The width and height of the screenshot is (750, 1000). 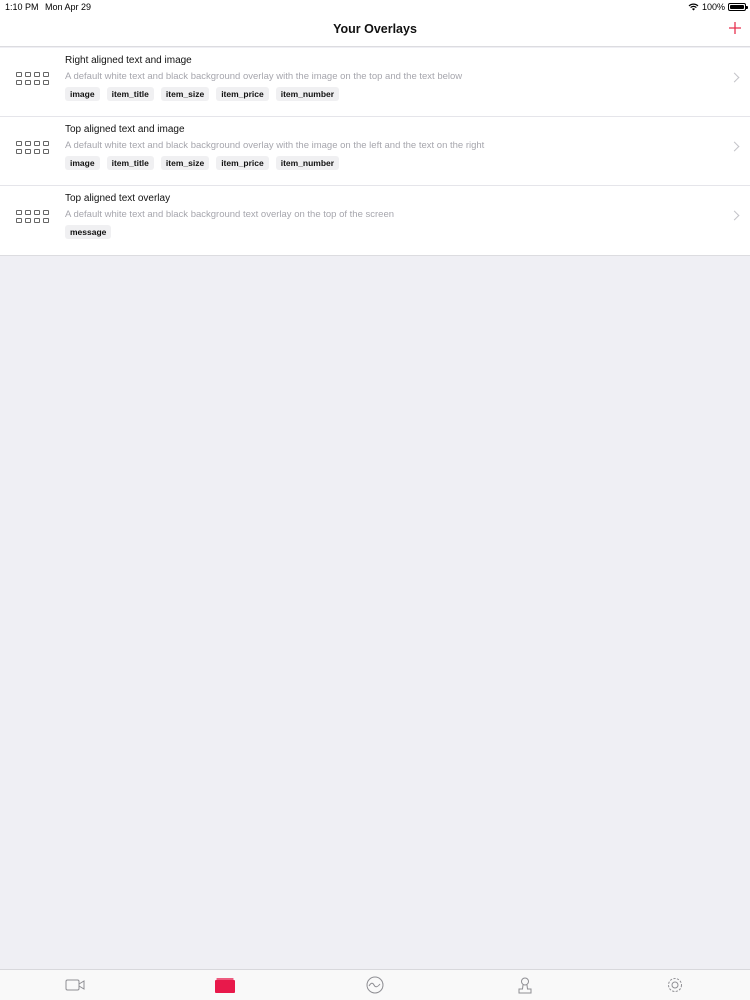 I want to click on status-date: Mon Apr 29, so click(x=68, y=7).